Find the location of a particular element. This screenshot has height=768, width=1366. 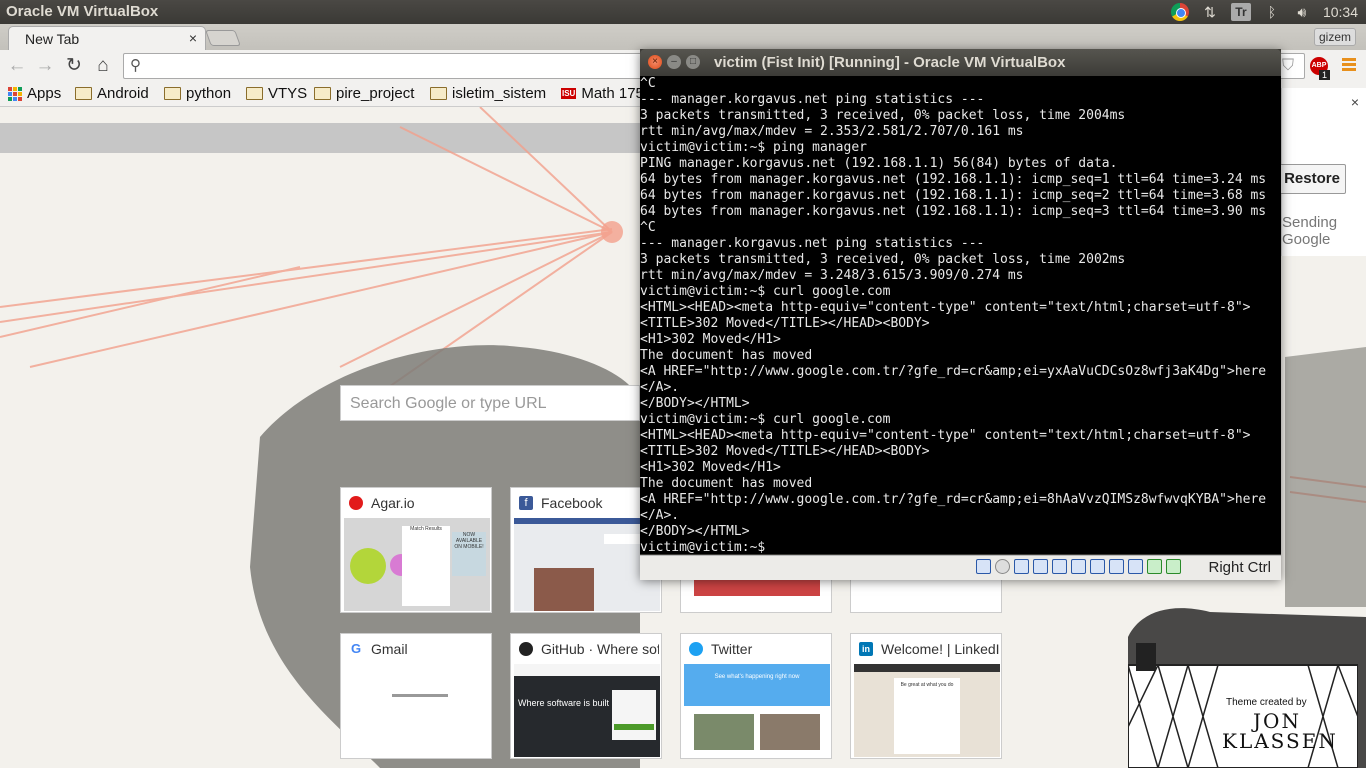

bluetooth-icon: ᛒ is located at coordinates (1272, 12).